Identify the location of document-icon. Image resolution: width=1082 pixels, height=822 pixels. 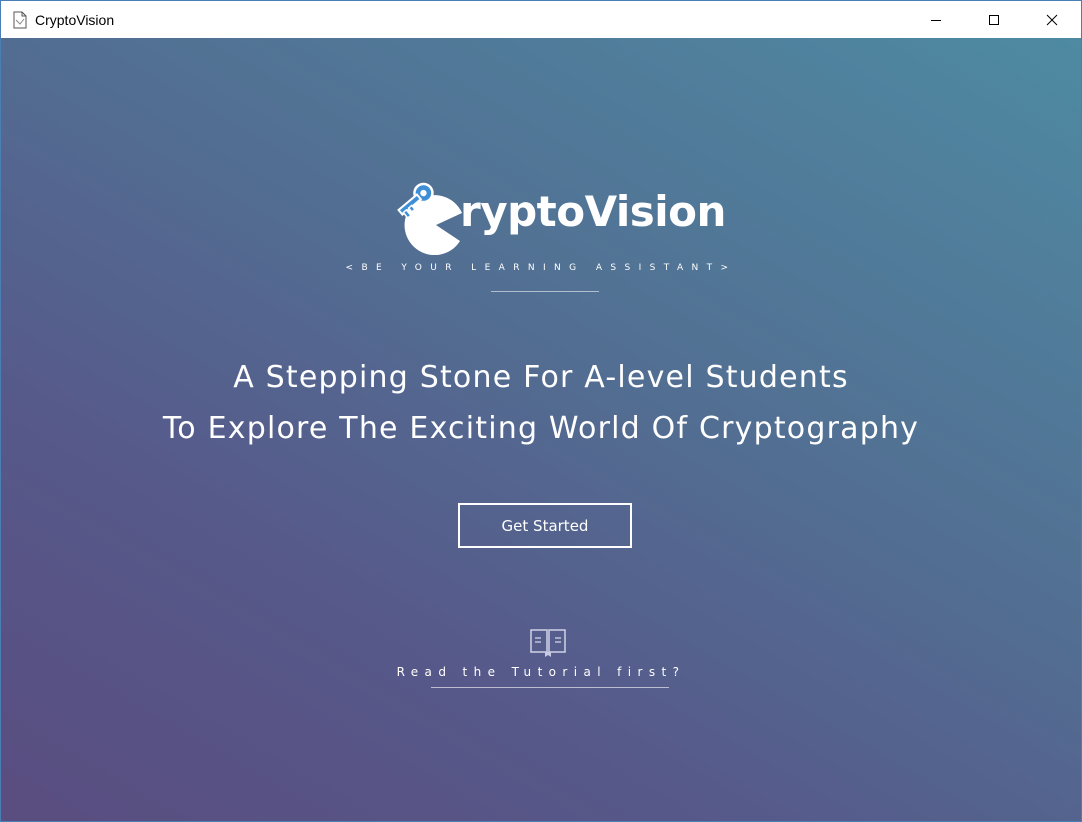
(20, 20).